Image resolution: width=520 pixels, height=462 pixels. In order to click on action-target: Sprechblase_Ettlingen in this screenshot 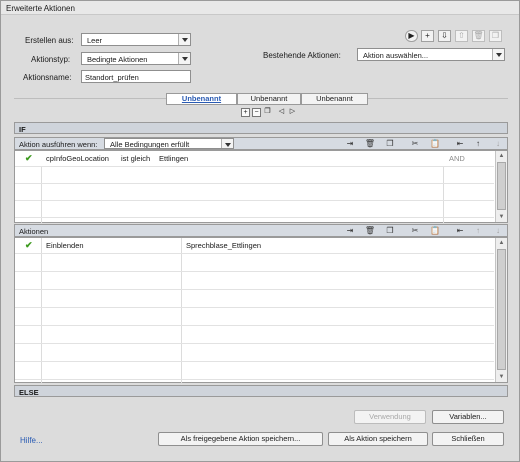, I will do `click(224, 245)`.